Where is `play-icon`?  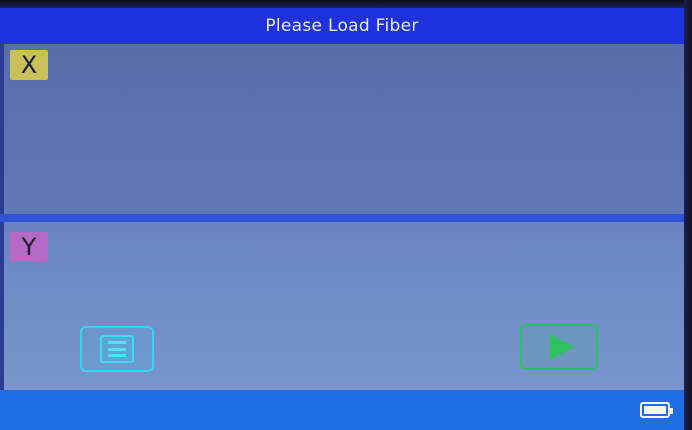 play-icon is located at coordinates (562, 347).